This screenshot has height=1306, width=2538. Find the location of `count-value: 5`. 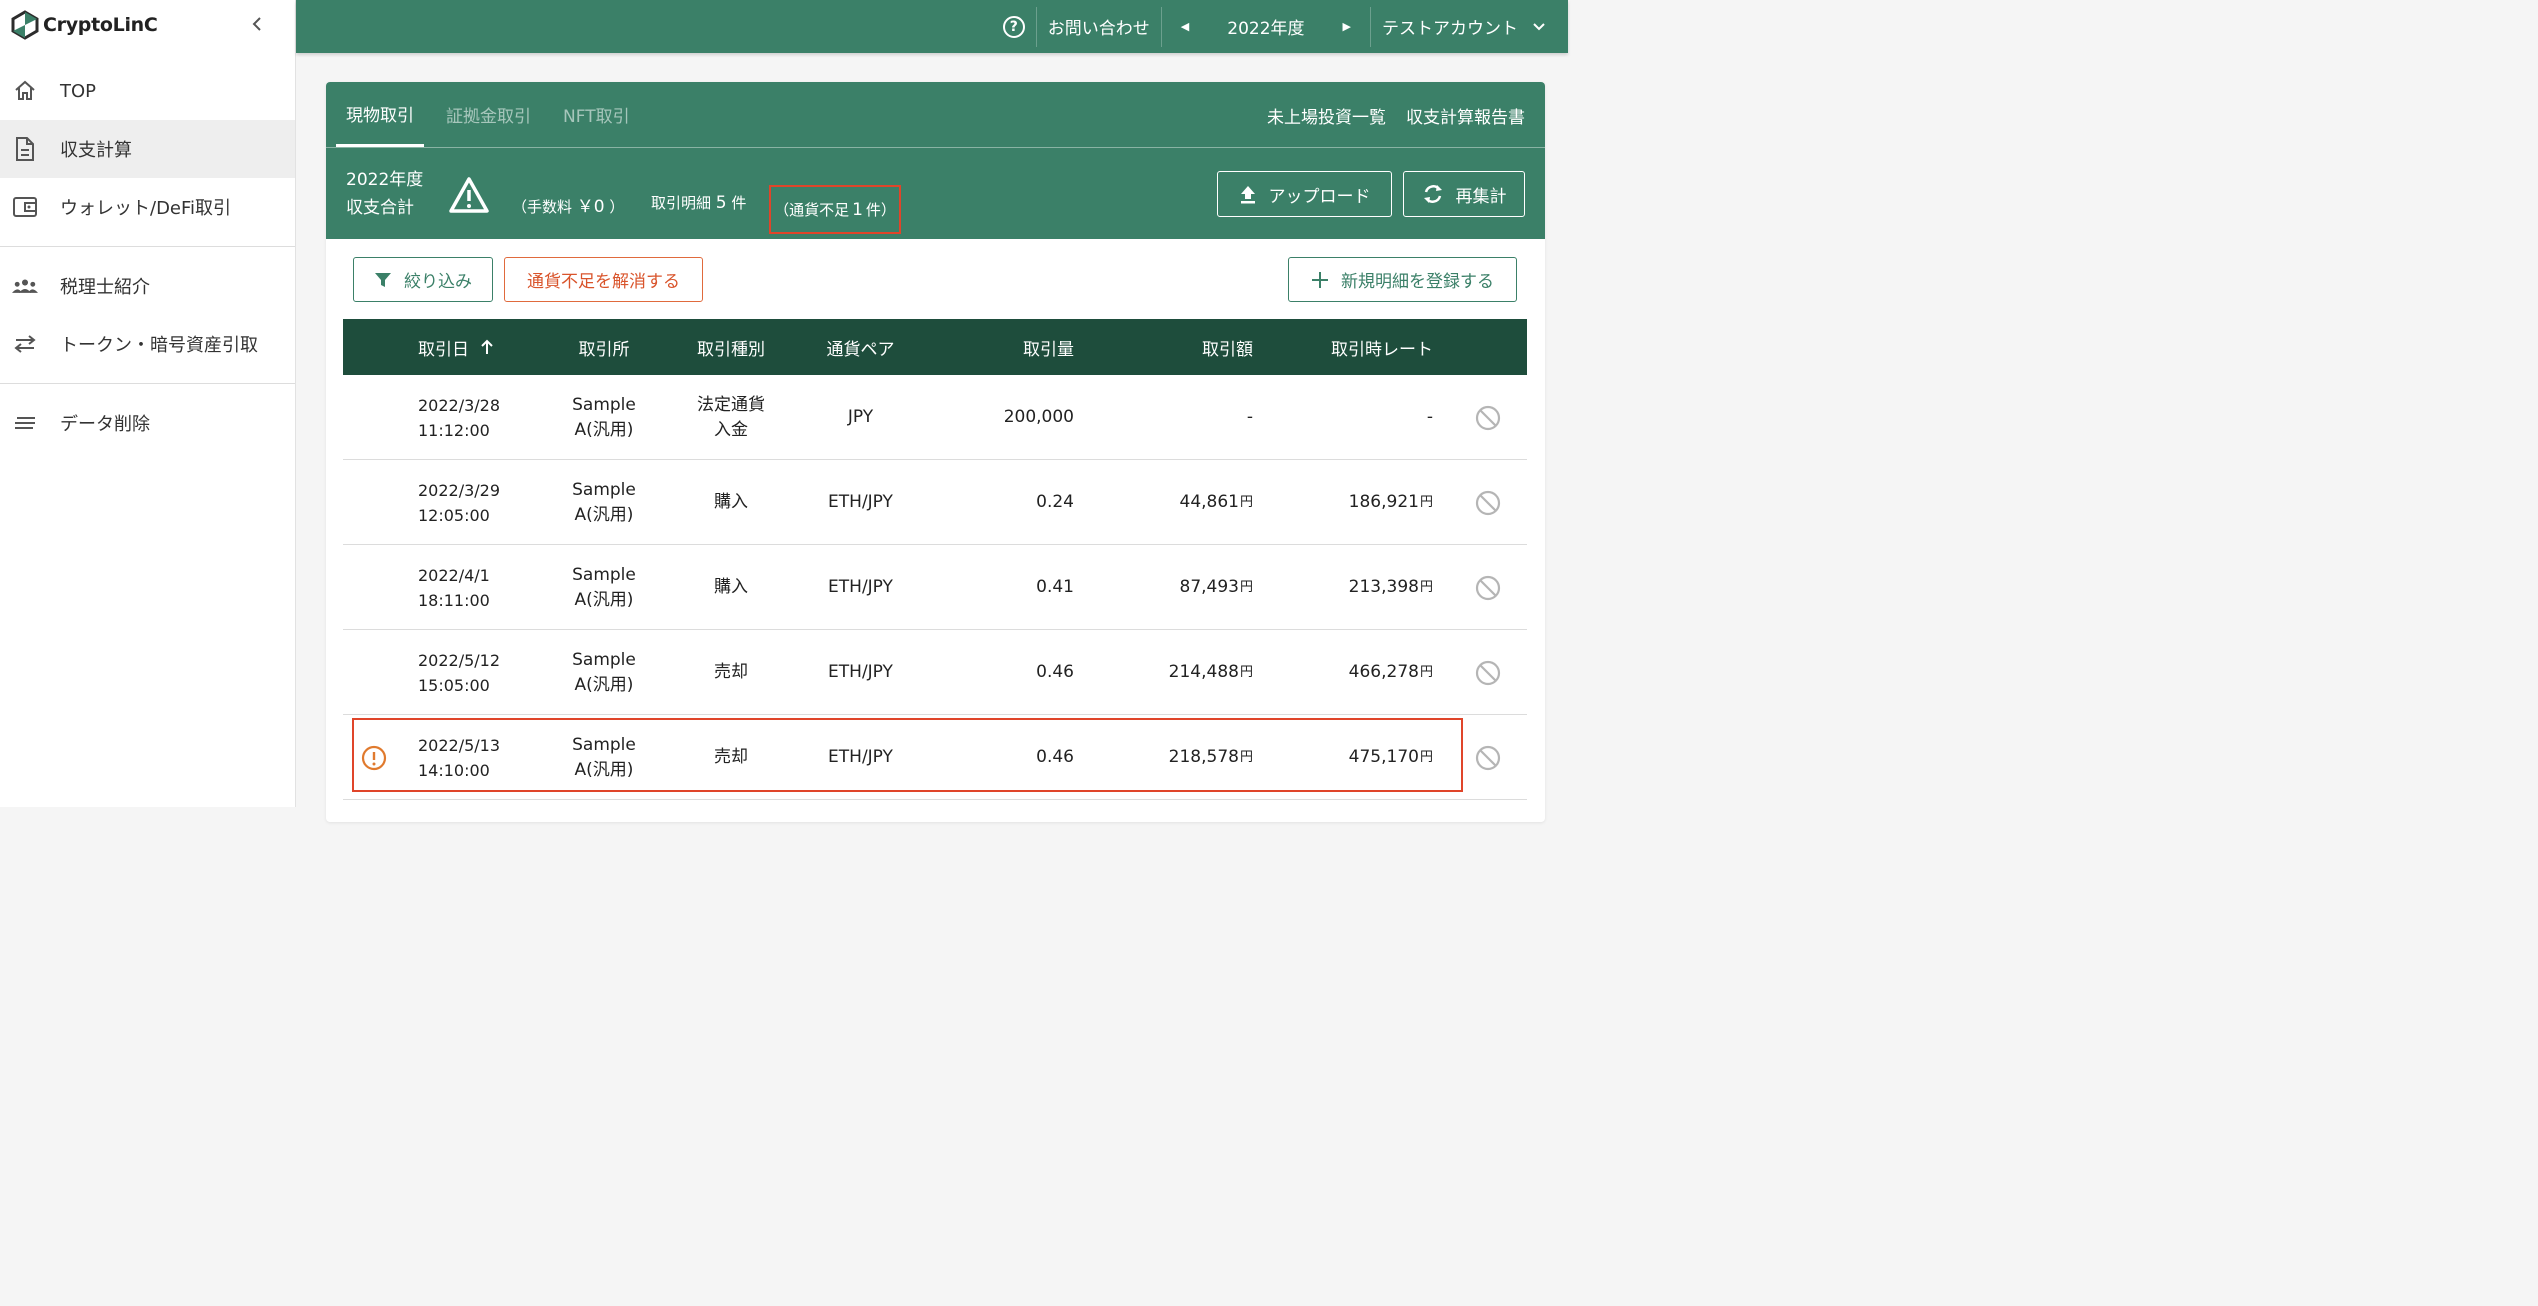

count-value: 5 is located at coordinates (721, 203).